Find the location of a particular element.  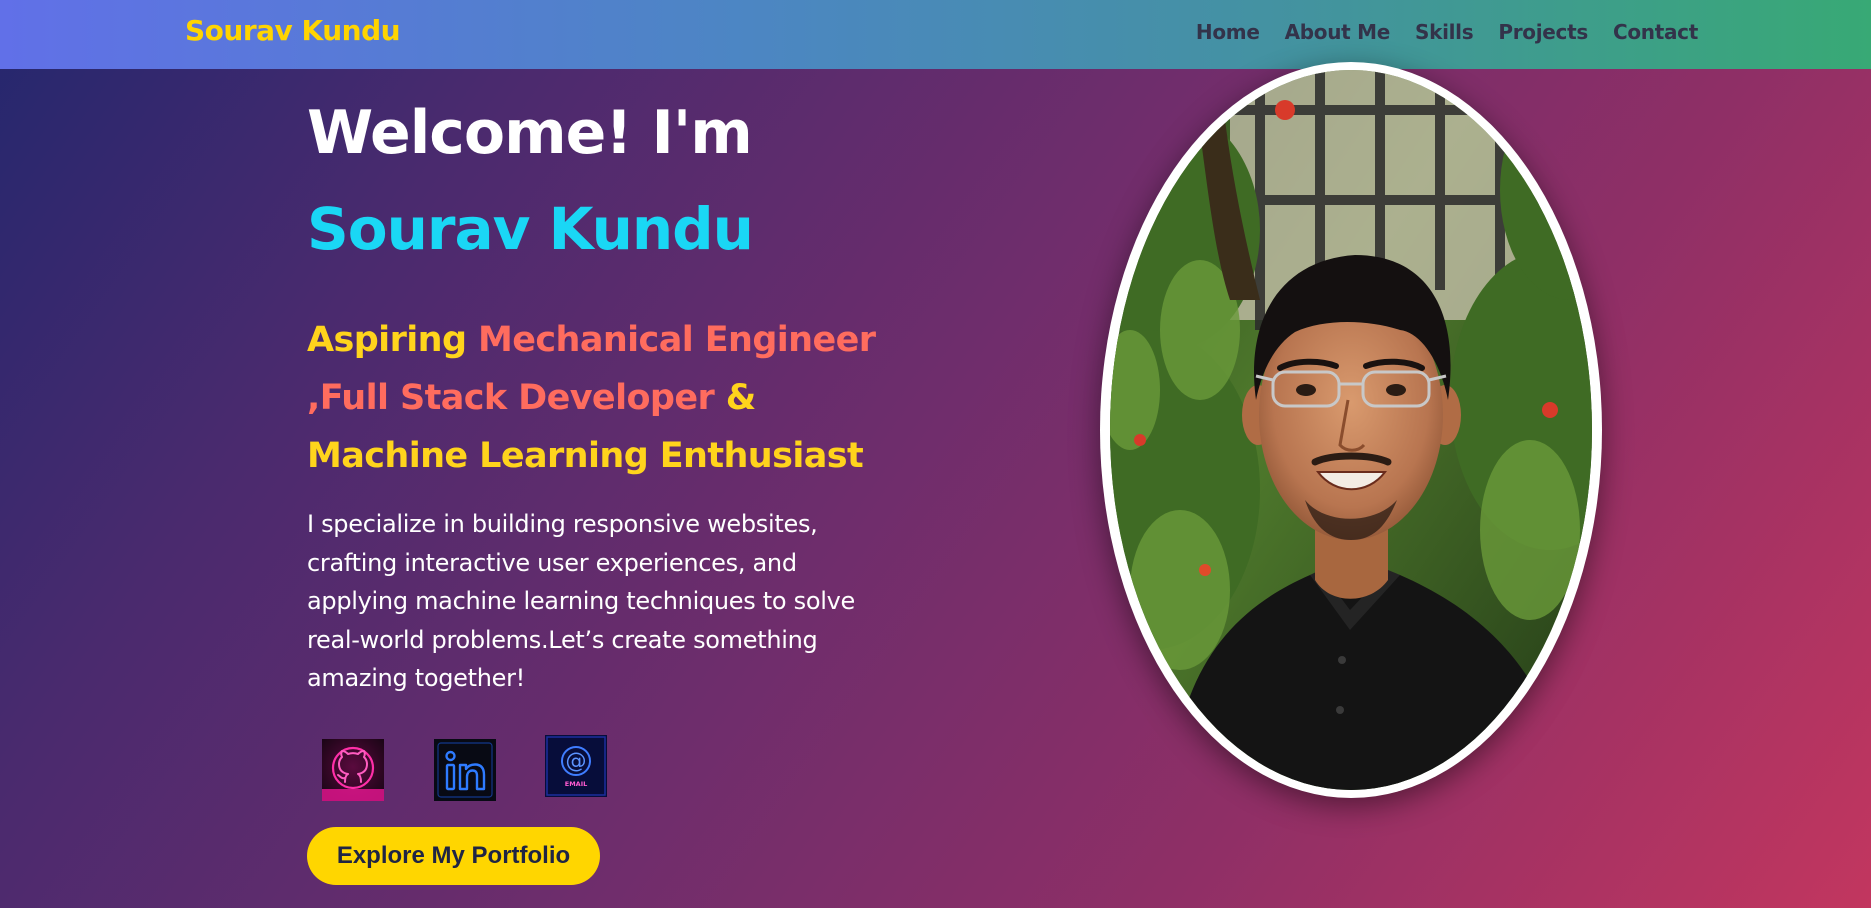

tagline-ampersand: & is located at coordinates (735, 398).